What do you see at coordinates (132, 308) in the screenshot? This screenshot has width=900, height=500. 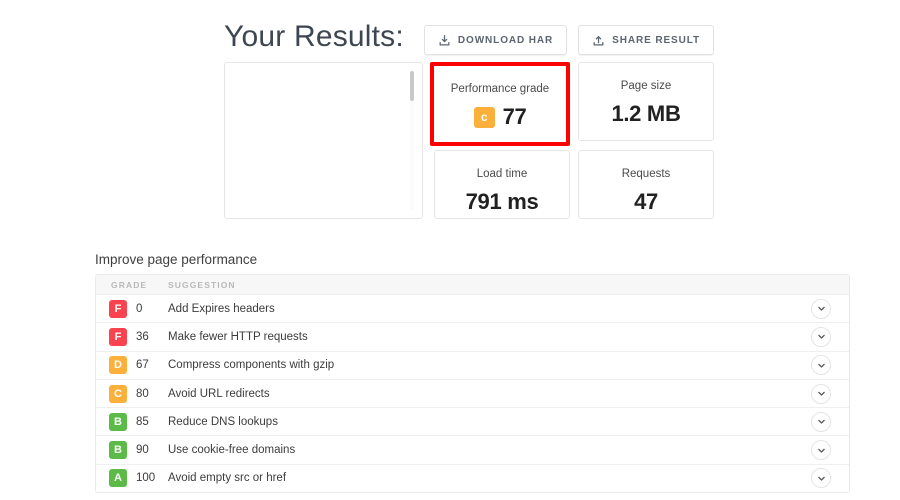 I see `cell-grade: F0` at bounding box center [132, 308].